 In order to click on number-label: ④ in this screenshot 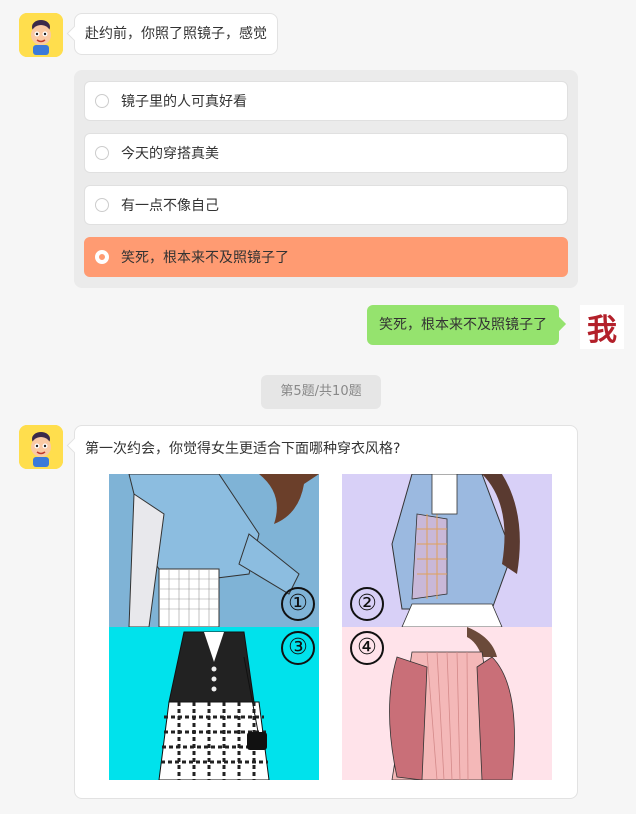, I will do `click(367, 648)`.